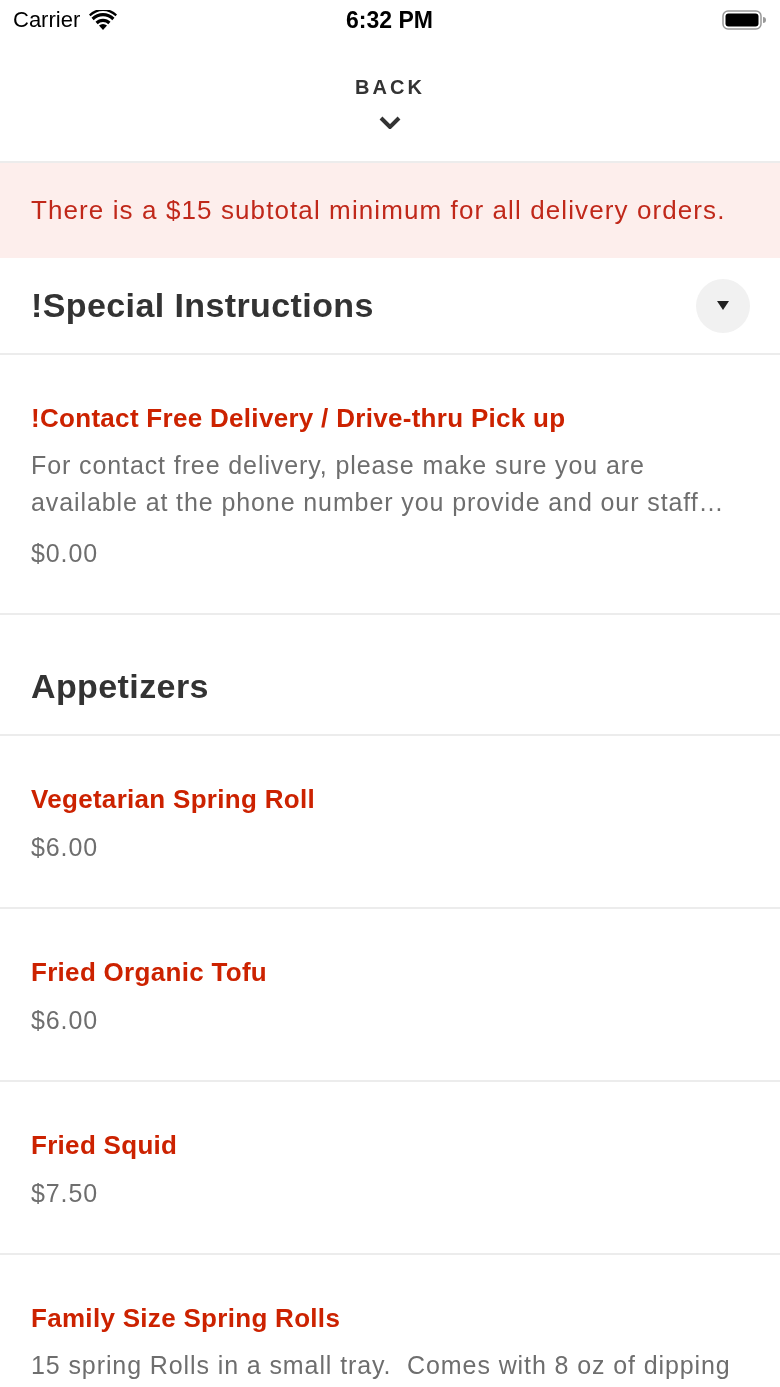 This screenshot has height=1387, width=780. What do you see at coordinates (390, 1318) in the screenshot?
I see `menu-item-name: Family Size Spring Rolls` at bounding box center [390, 1318].